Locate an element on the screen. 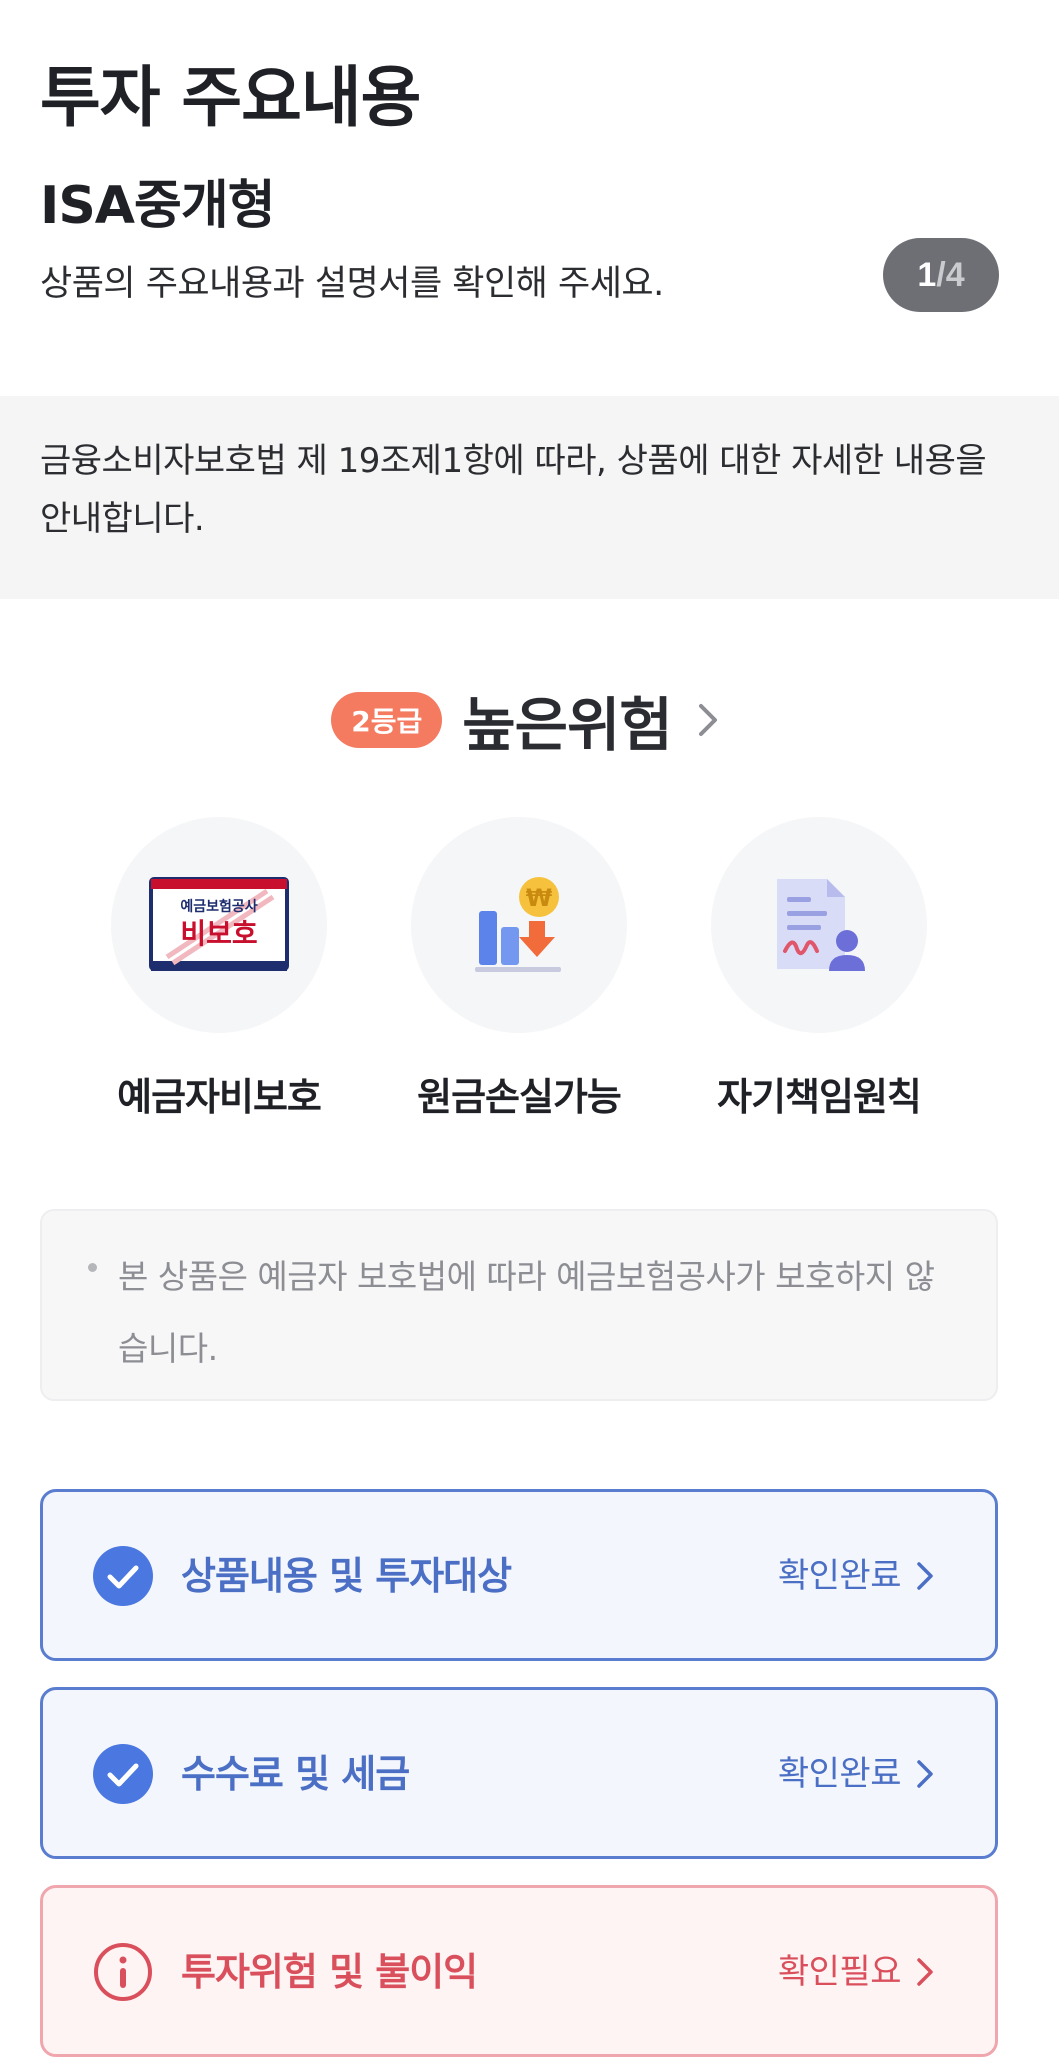 The image size is (1059, 2057). feature-self-responsibility-circle is located at coordinates (819, 925).